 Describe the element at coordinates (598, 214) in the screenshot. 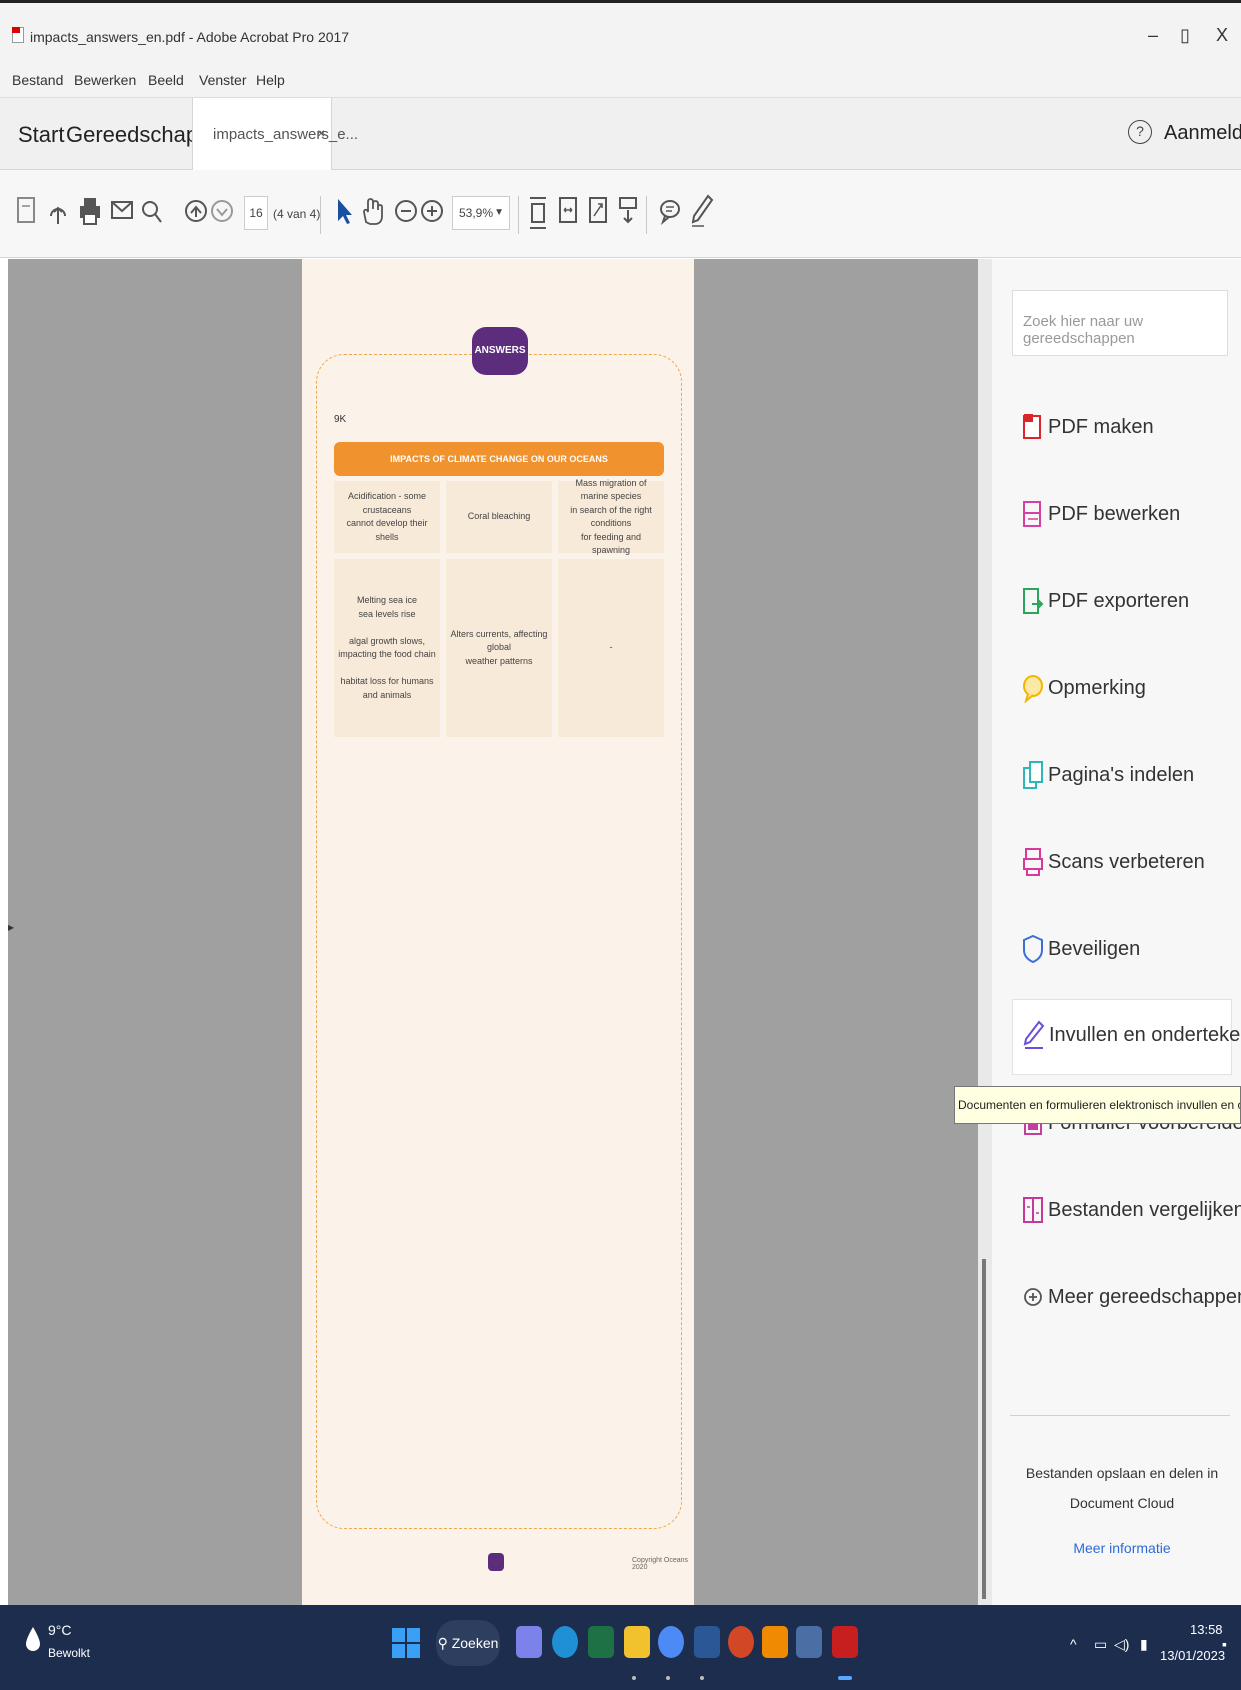

I see `full-screen-icon` at that location.